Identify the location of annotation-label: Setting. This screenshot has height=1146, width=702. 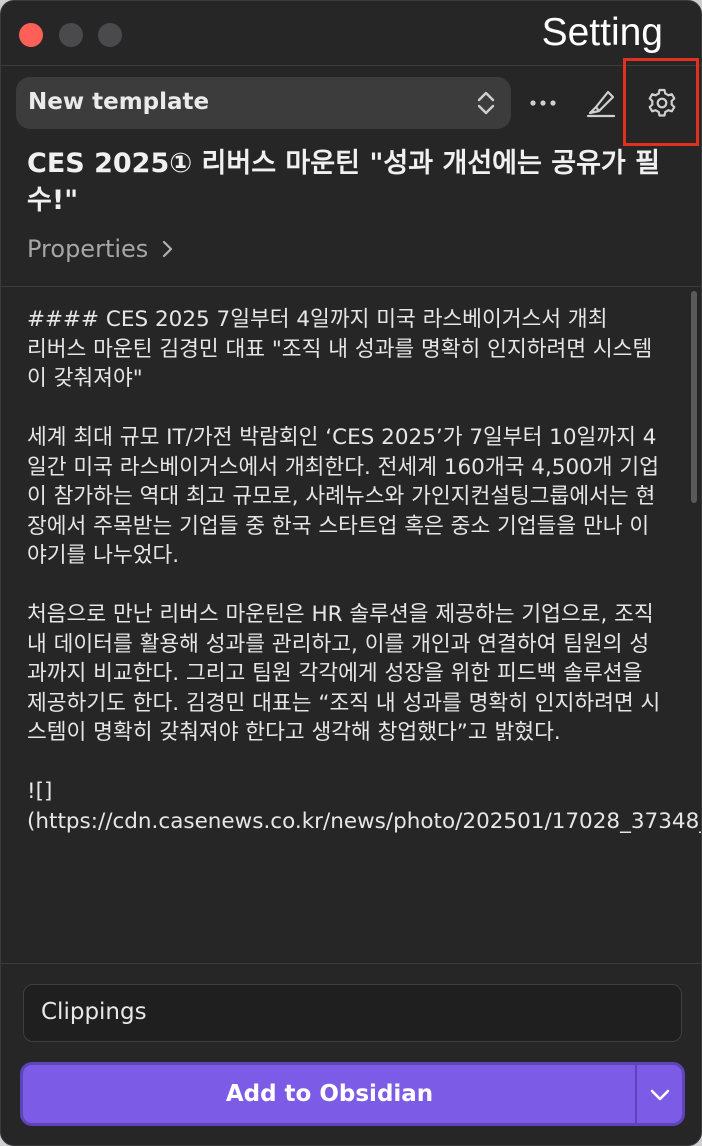
(602, 32).